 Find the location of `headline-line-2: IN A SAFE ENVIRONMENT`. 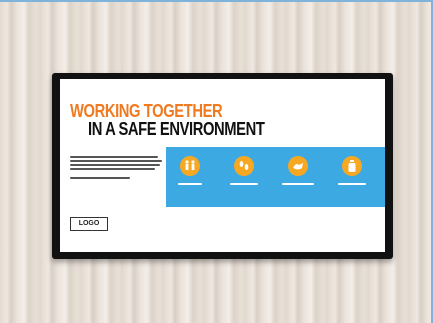

headline-line-2: IN A SAFE ENVIRONMENT is located at coordinates (176, 129).